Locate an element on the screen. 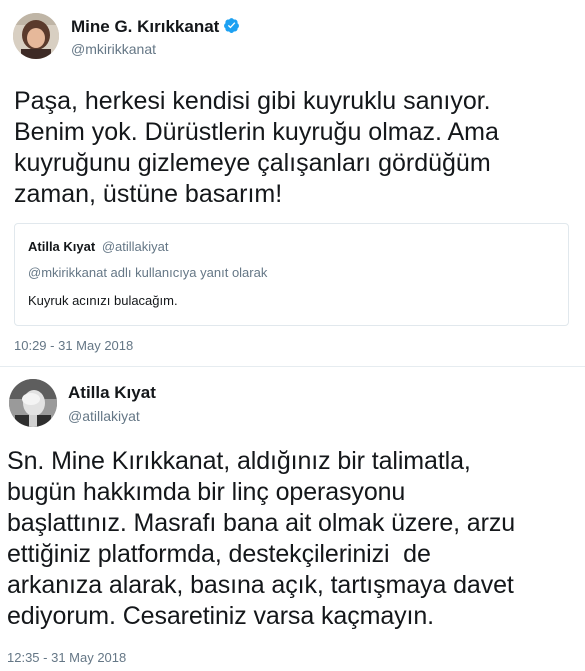  quoted-author-handle: @atillakiyat is located at coordinates (135, 246).